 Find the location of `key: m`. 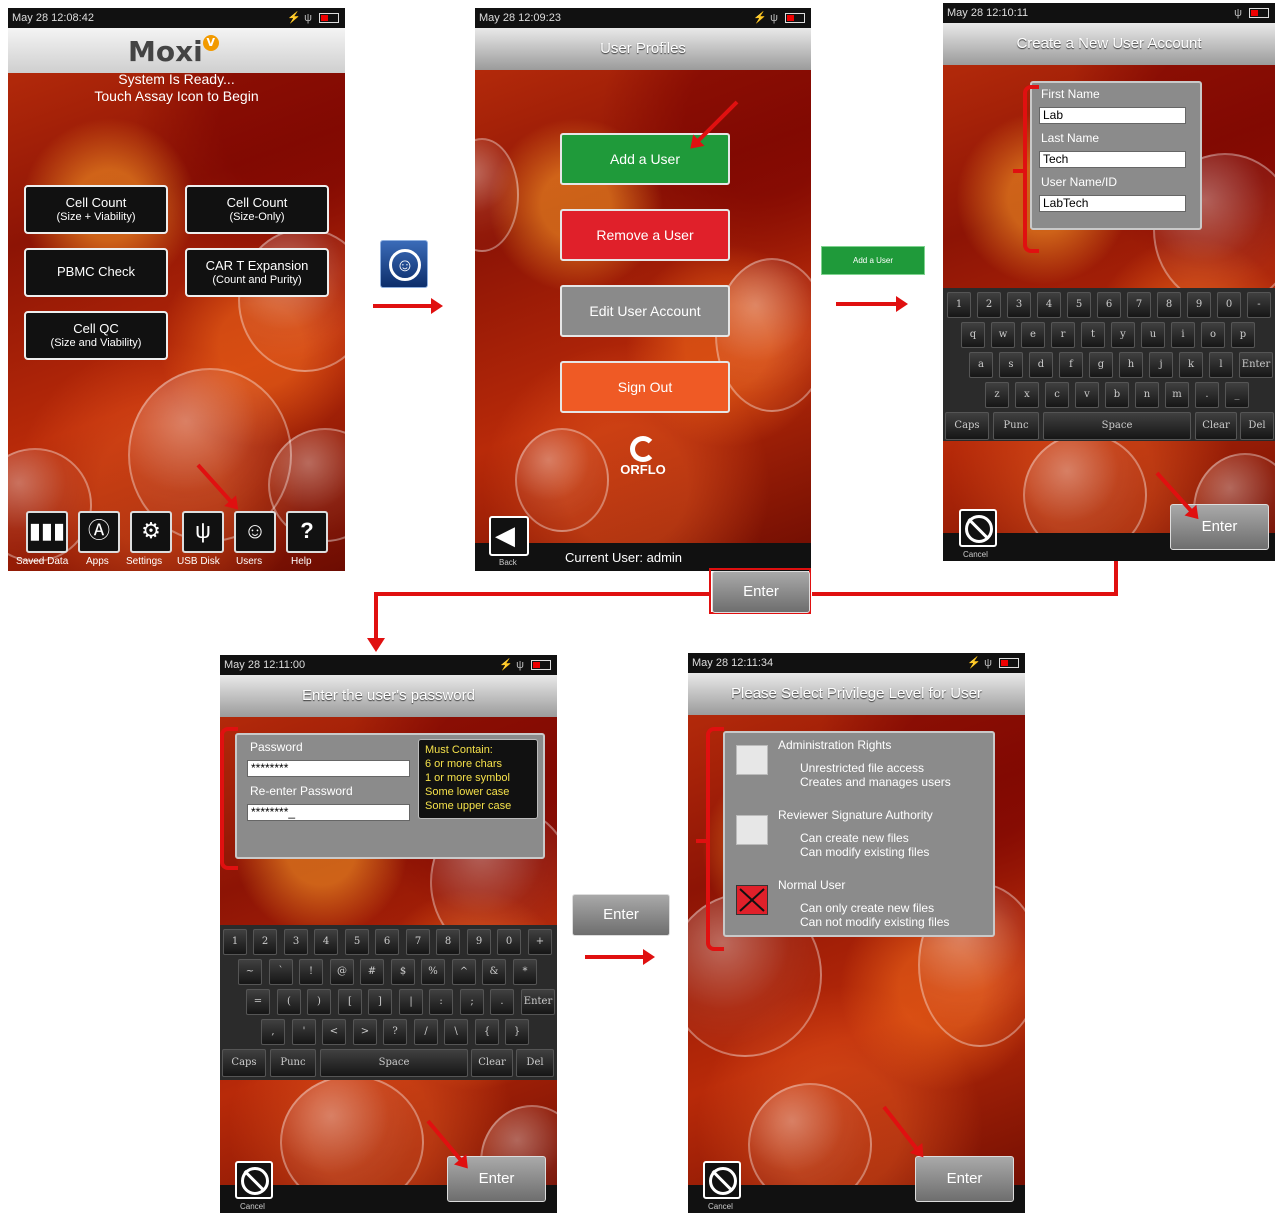

key: m is located at coordinates (1177, 395).